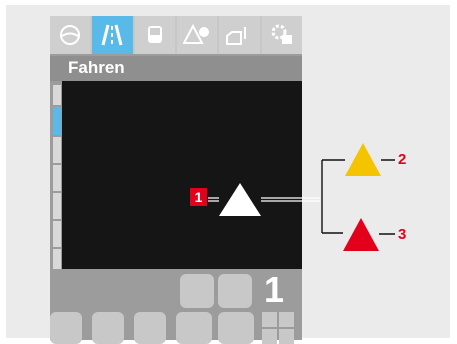  I want to click on tab-fuel, so click(239, 35).